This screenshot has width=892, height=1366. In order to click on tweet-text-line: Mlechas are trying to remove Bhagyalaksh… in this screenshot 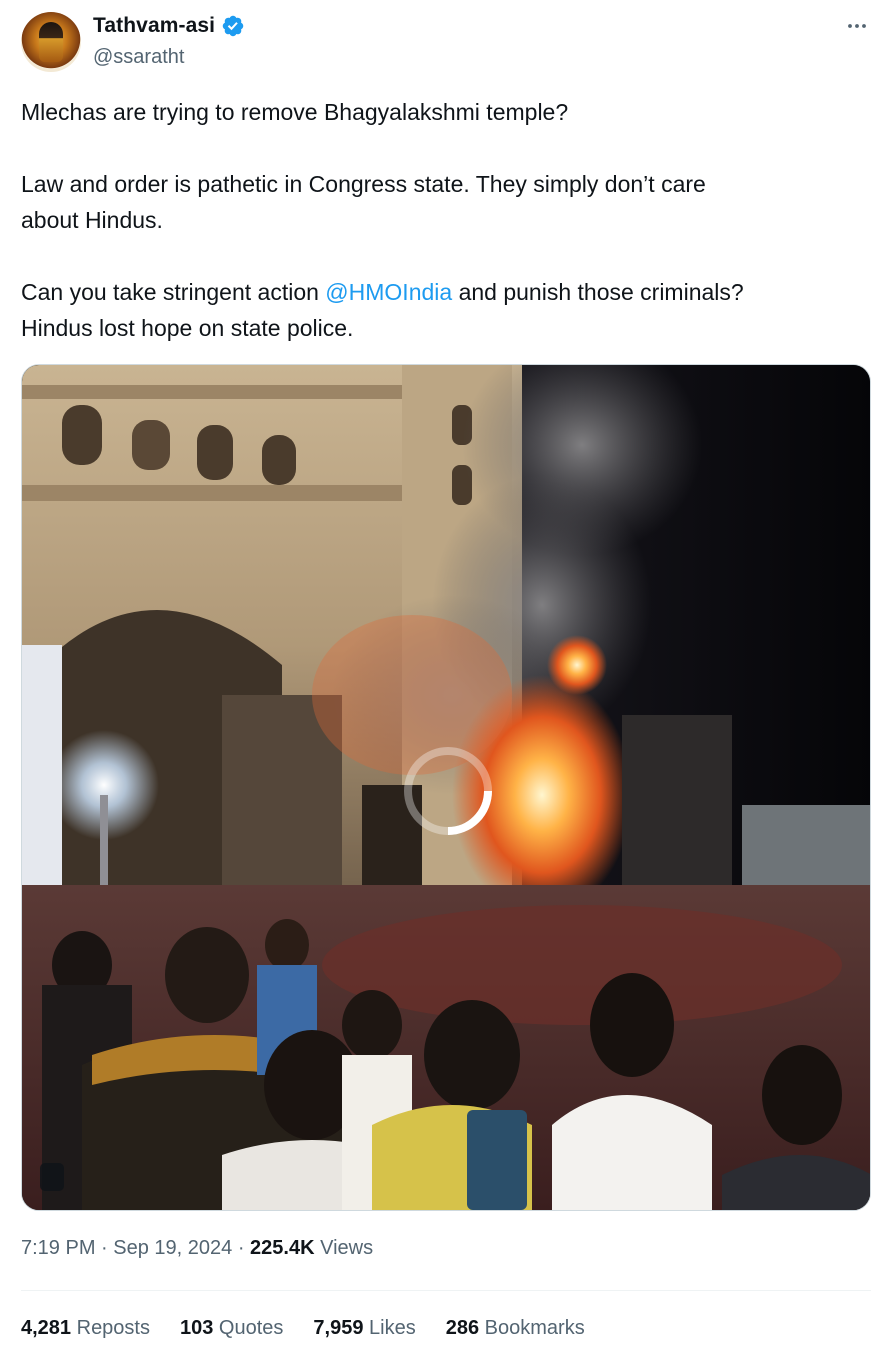, I will do `click(295, 112)`.